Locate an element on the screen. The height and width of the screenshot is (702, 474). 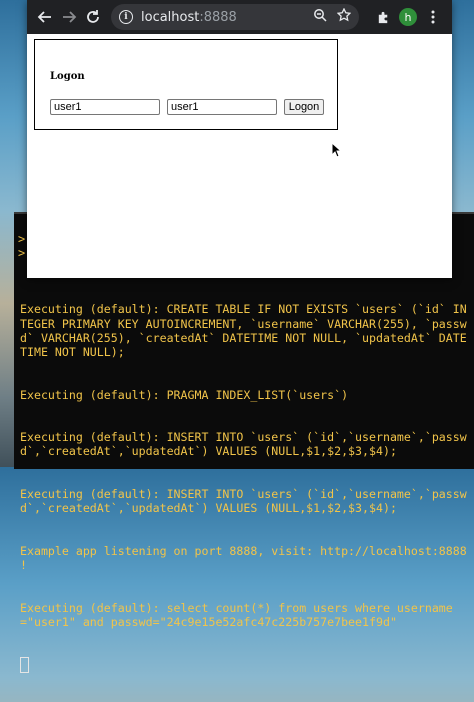
terminal-cursor is located at coordinates (24, 665).